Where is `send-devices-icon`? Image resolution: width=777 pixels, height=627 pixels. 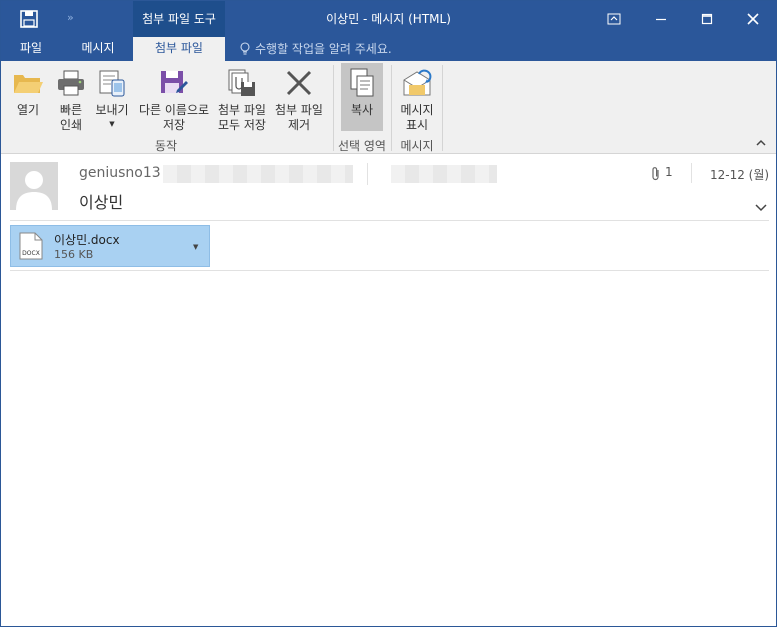
send-devices-icon is located at coordinates (112, 83).